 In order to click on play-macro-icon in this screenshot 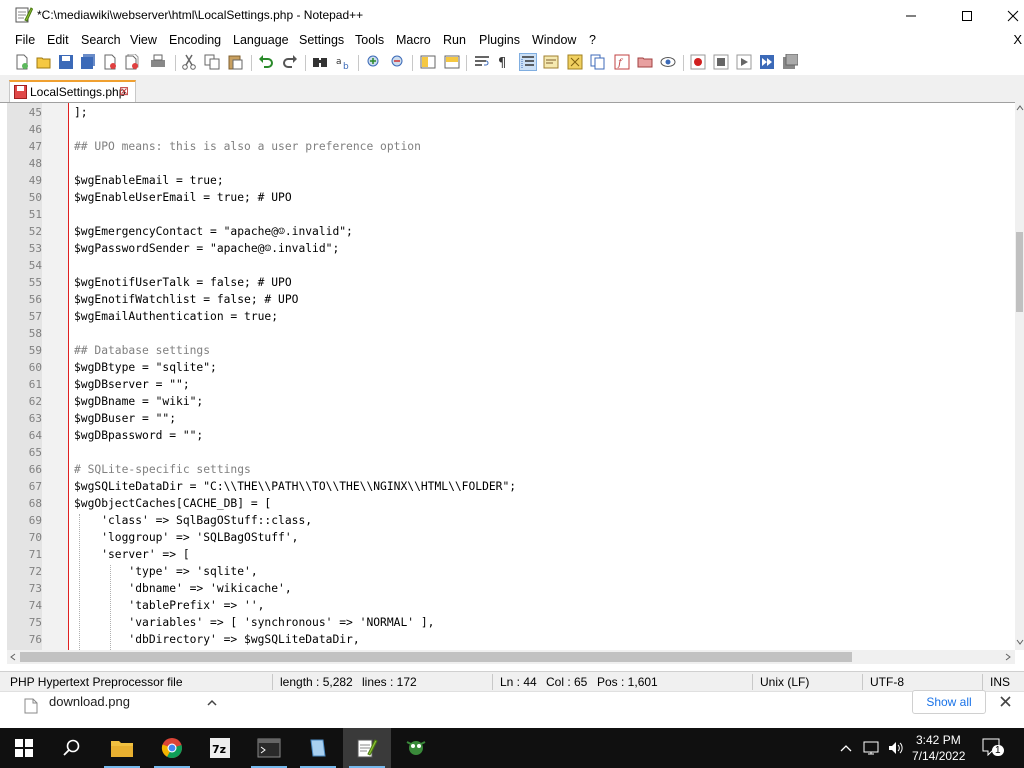, I will do `click(744, 62)`.